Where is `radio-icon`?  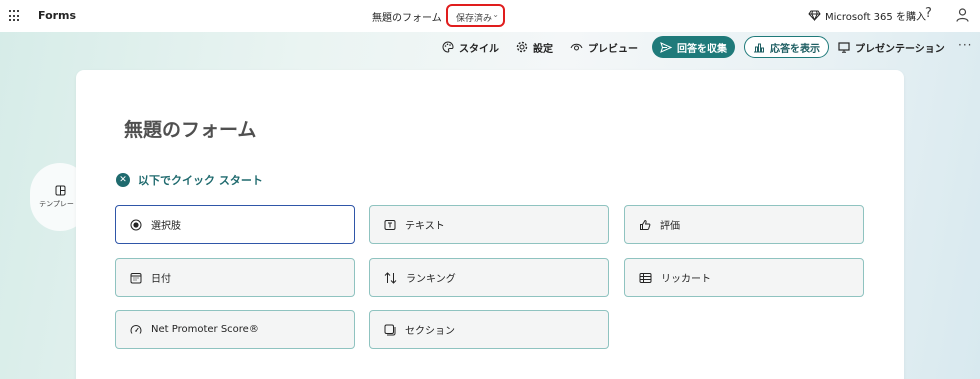
radio-icon is located at coordinates (136, 224).